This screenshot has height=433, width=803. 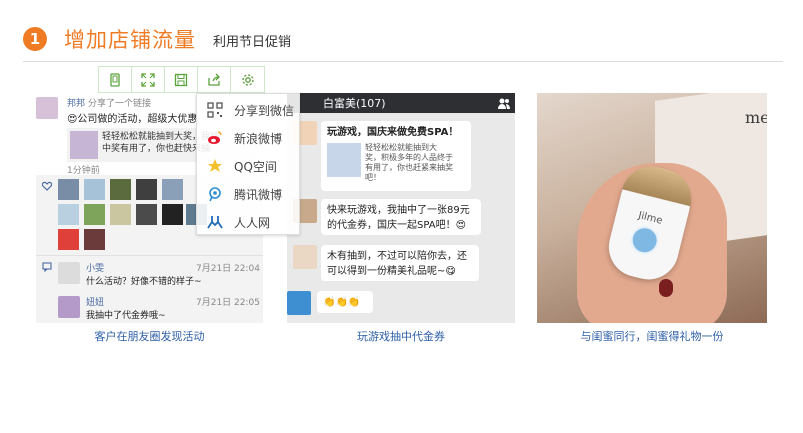 What do you see at coordinates (391, 271) in the screenshot?
I see `message-line: 可以得到一份精美礼品呢~😋` at bounding box center [391, 271].